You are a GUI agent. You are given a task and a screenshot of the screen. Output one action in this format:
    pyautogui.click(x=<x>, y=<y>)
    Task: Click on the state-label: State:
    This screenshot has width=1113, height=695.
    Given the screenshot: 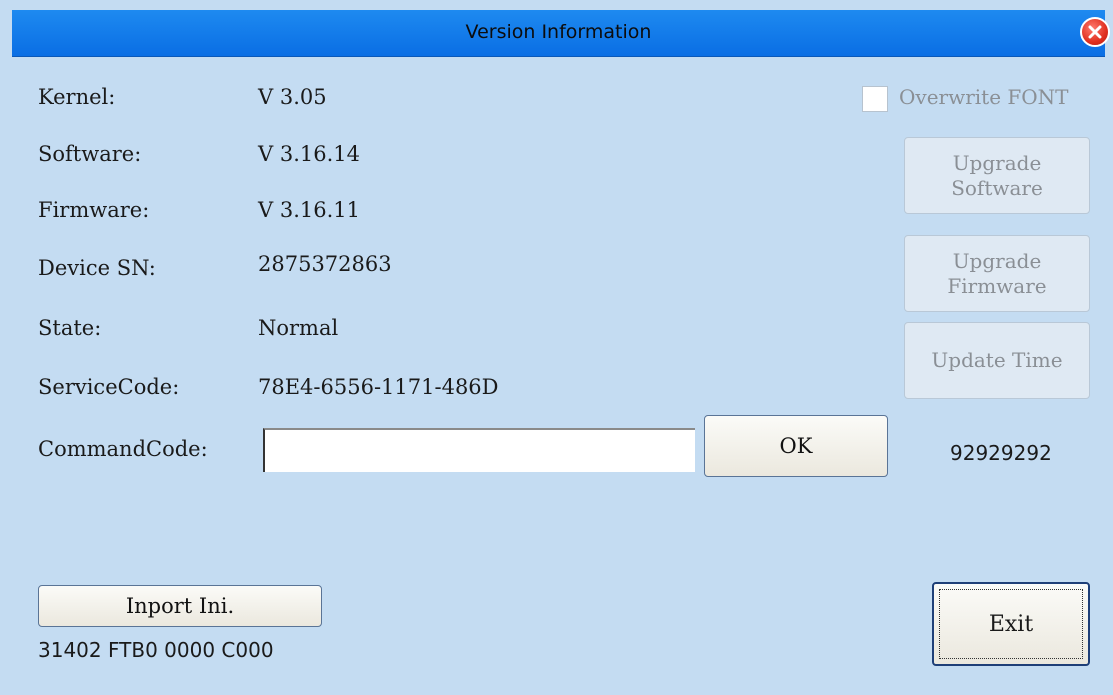 What is the action you would take?
    pyautogui.click(x=70, y=328)
    